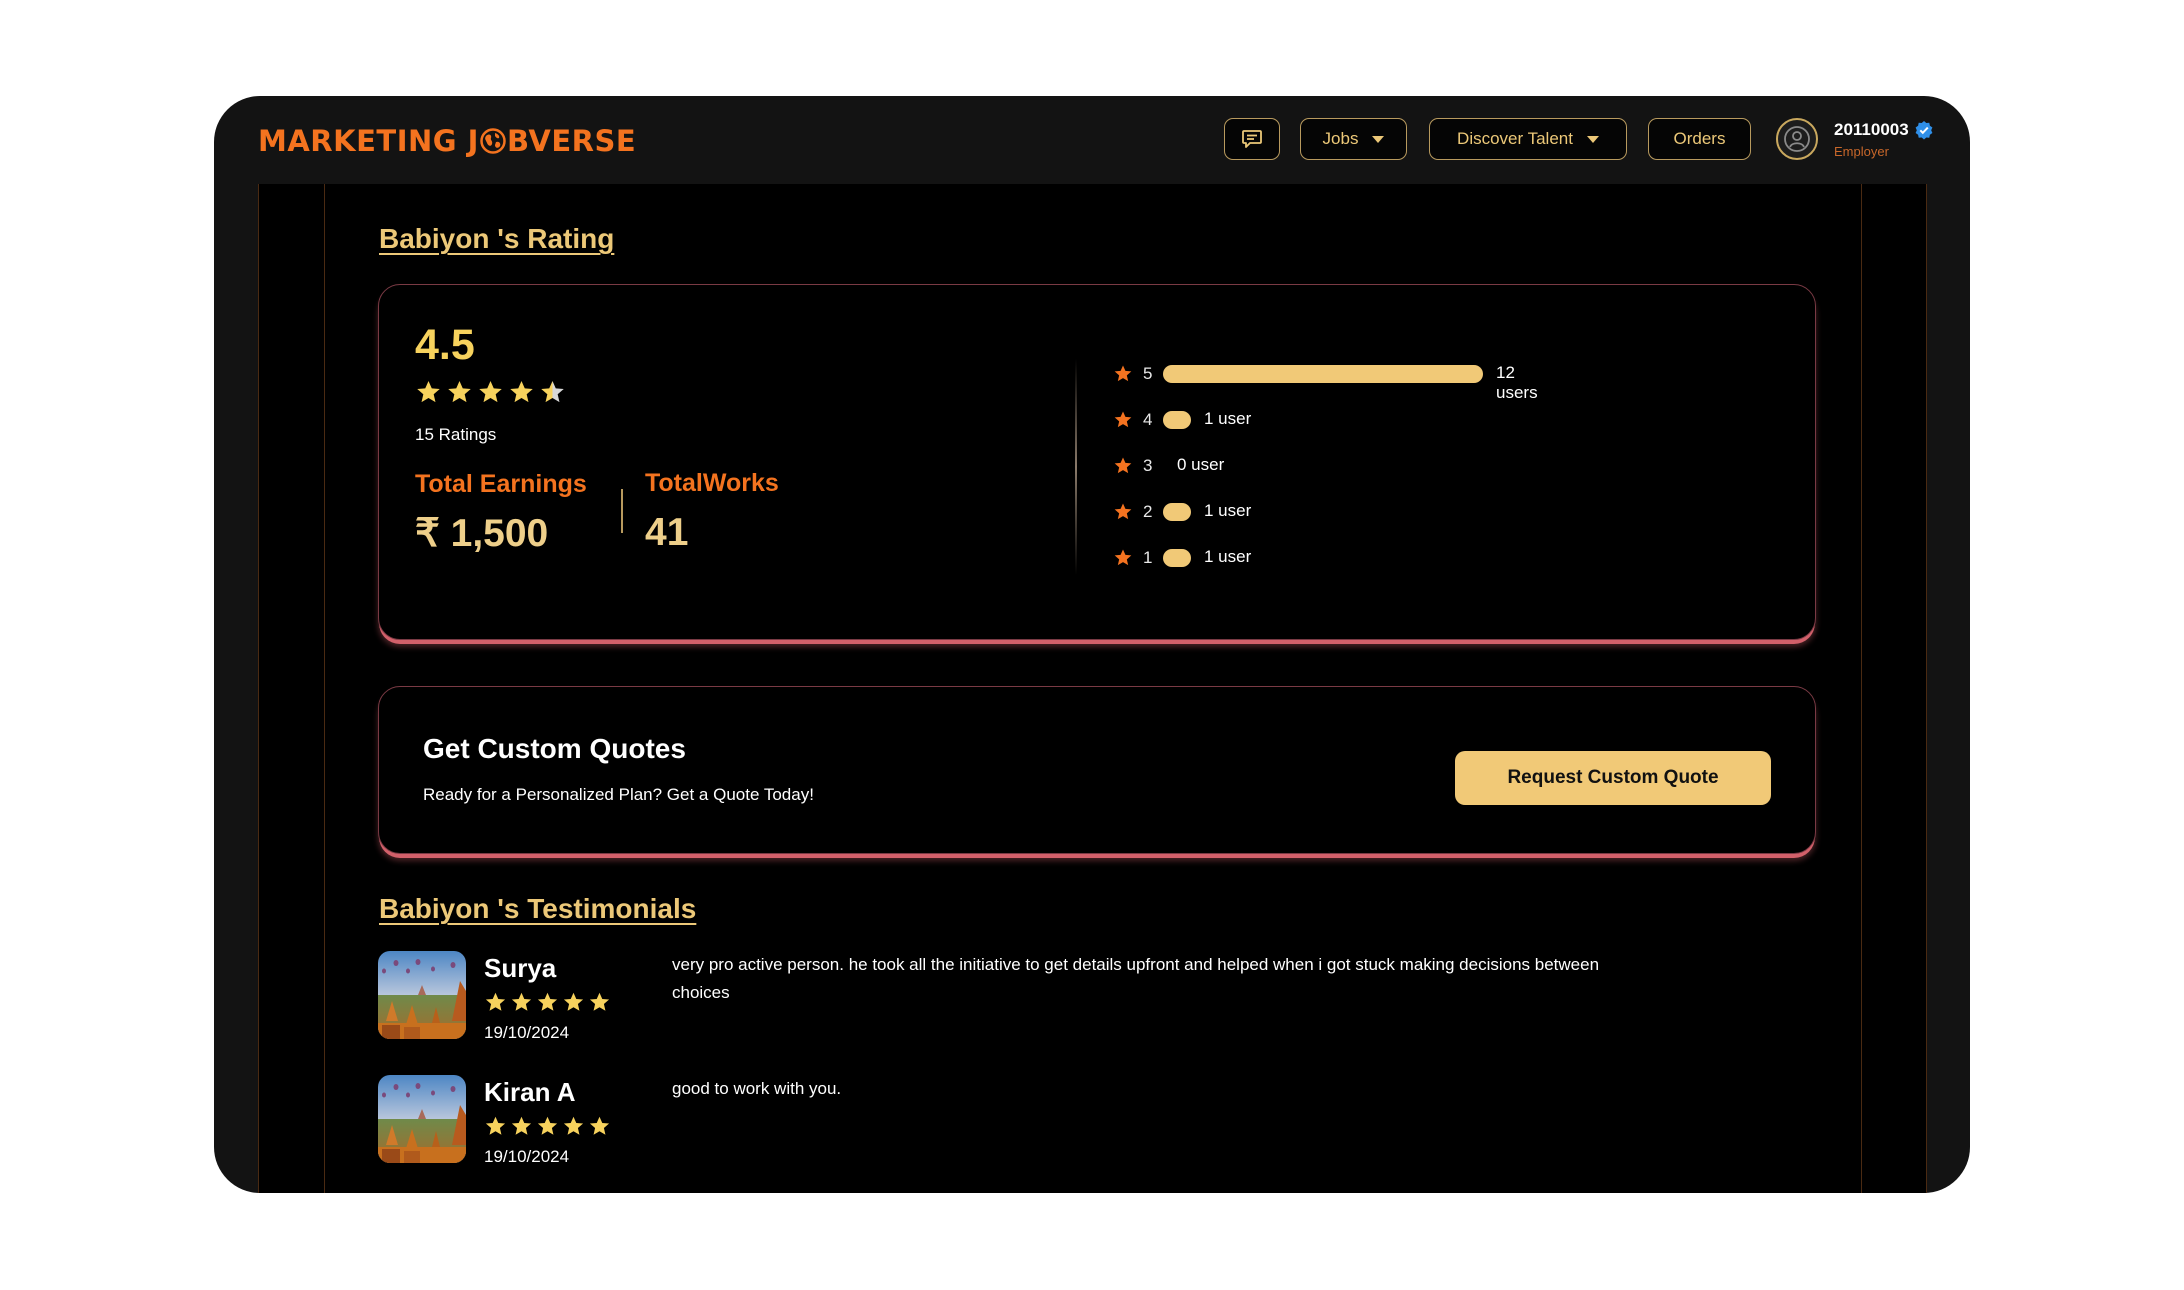  Describe the element at coordinates (1148, 511) in the screenshot. I see `rating-level: 2` at that location.